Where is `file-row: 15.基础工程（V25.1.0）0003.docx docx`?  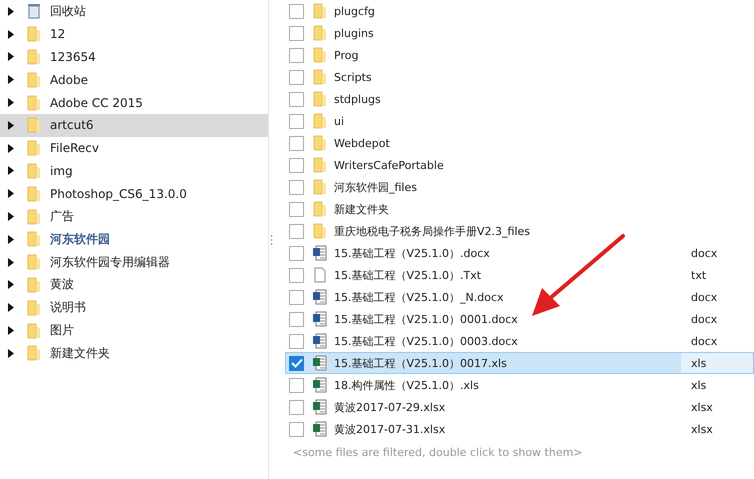
file-row: 15.基础工程（V25.1.0）0003.docx docx is located at coordinates (519, 341).